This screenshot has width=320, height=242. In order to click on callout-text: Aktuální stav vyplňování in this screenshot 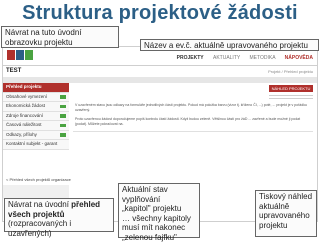, I will do `click(159, 194)`.